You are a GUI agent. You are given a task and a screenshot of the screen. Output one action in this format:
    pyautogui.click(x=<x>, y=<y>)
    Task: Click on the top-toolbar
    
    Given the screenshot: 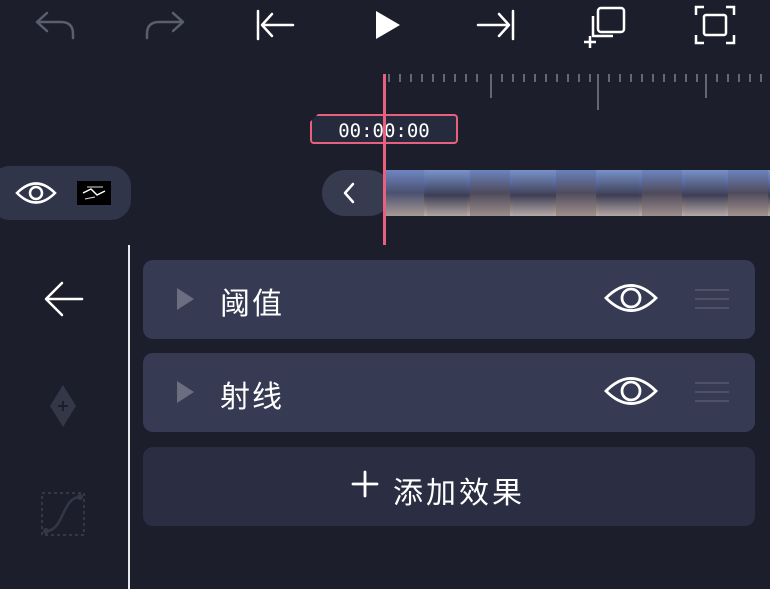 What is the action you would take?
    pyautogui.click(x=385, y=30)
    